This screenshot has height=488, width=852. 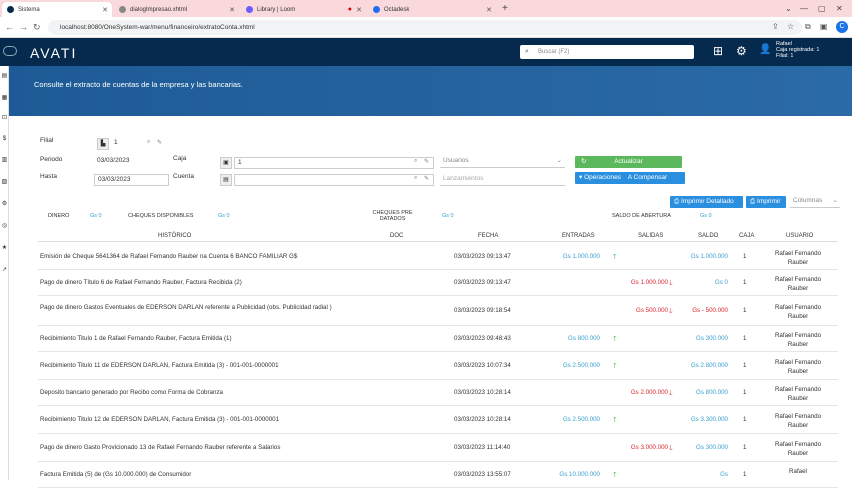 What do you see at coordinates (842, 27) in the screenshot?
I see `profile-avatar: C` at bounding box center [842, 27].